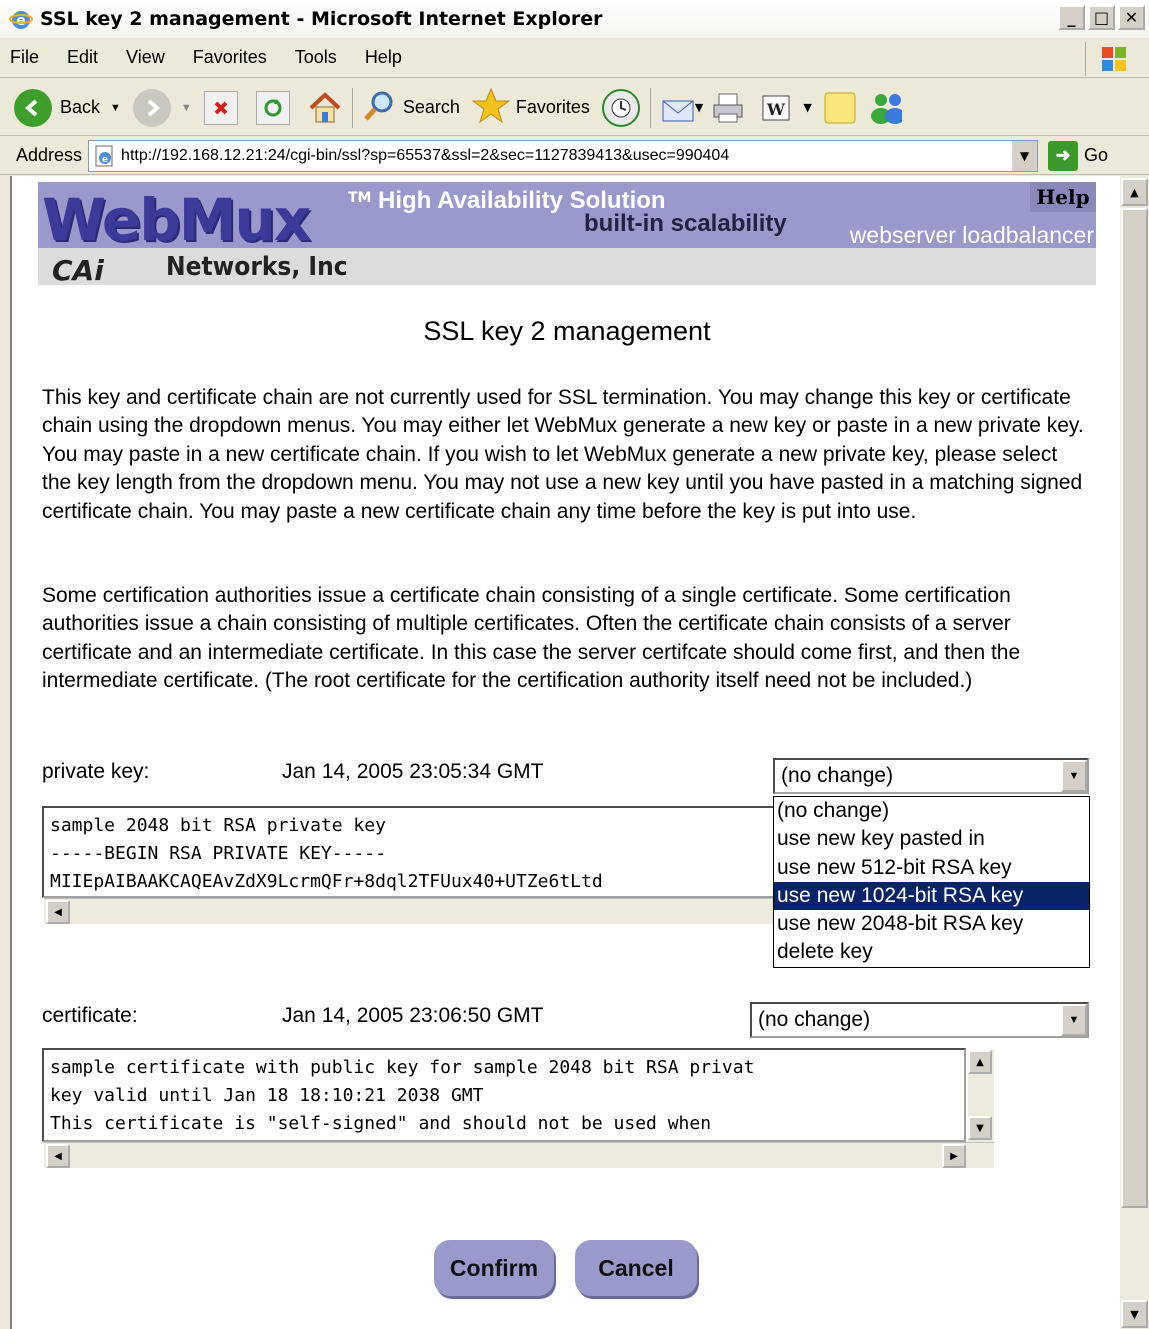  Describe the element at coordinates (981, 1096) in the screenshot. I see `certificate-vscroll: ▲ ▼` at that location.